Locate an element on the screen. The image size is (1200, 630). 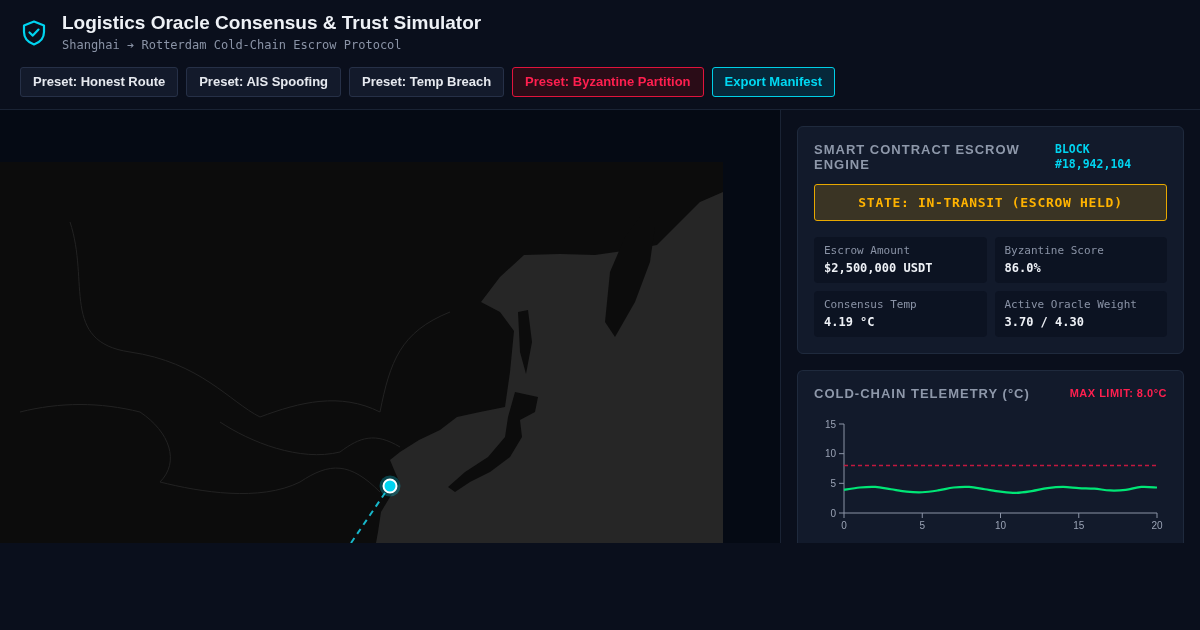
metric-value: 3.70 / 4.30 is located at coordinates (1044, 322).